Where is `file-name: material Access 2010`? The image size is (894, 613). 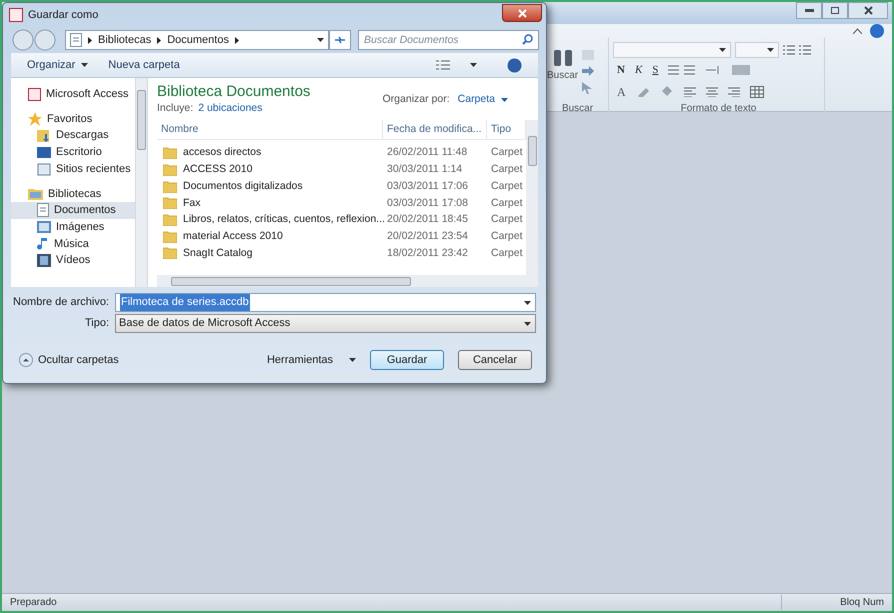 file-name: material Access 2010 is located at coordinates (233, 236).